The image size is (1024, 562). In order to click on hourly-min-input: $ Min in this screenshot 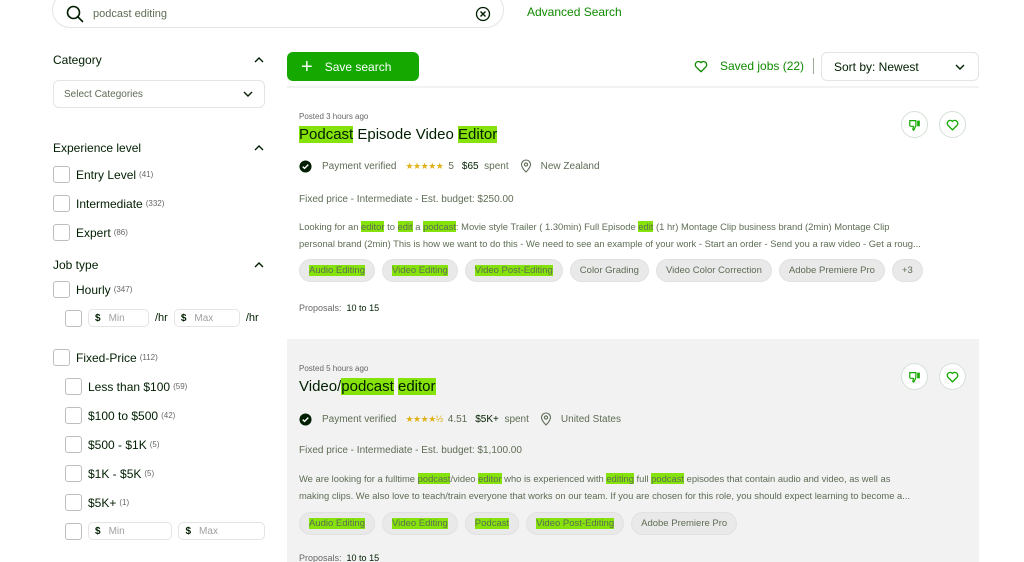, I will do `click(118, 318)`.